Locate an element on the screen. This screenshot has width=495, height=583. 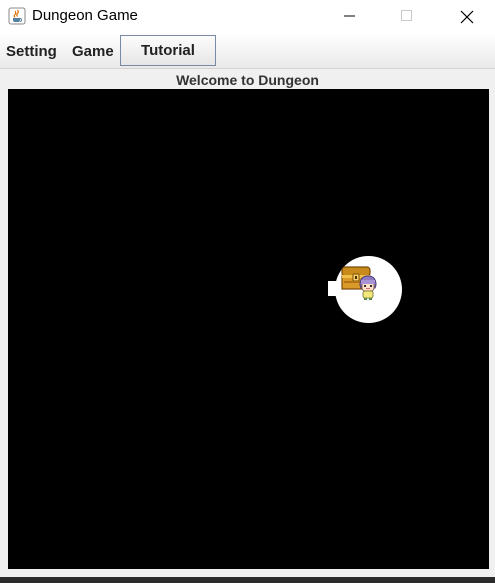
minimize-button is located at coordinates (350, 16).